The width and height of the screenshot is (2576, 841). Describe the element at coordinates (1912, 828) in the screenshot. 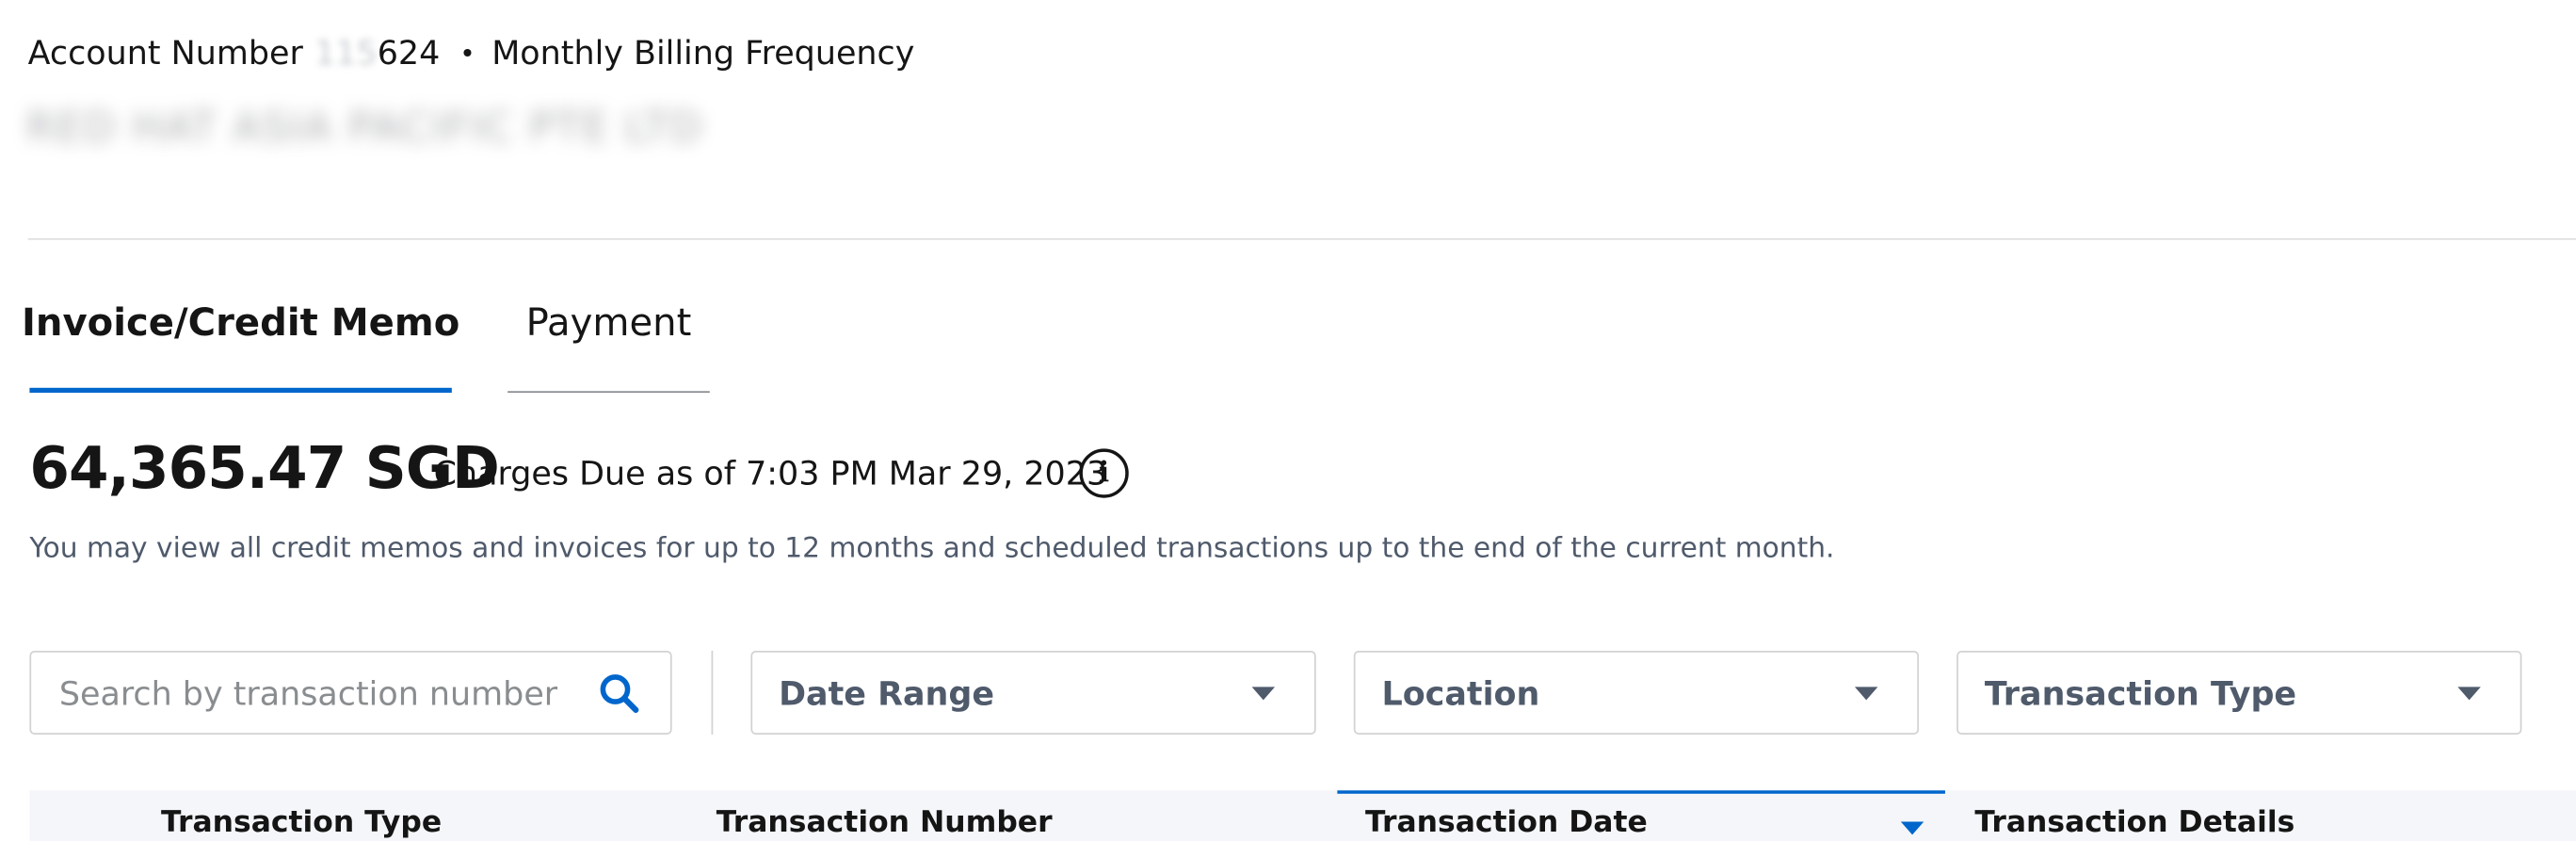

I see `sort-desc-icon` at that location.